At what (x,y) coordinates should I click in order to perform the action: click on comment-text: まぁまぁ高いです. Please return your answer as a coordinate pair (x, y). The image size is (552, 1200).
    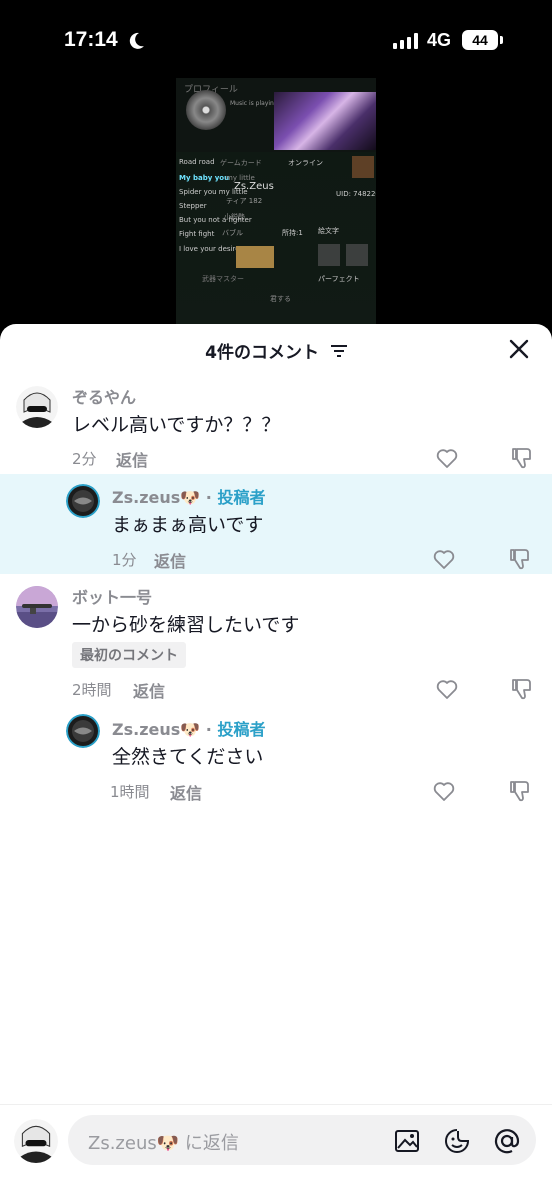
    Looking at the image, I should click on (188, 525).